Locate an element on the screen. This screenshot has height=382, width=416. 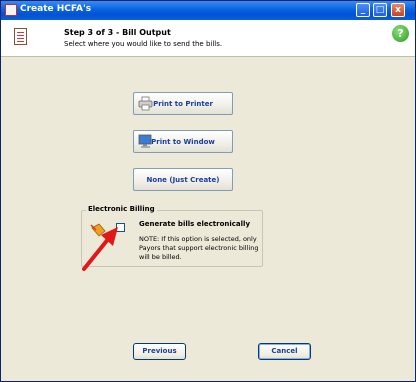
step-title: Step 3 of 3 - Bill Output is located at coordinates (117, 32).